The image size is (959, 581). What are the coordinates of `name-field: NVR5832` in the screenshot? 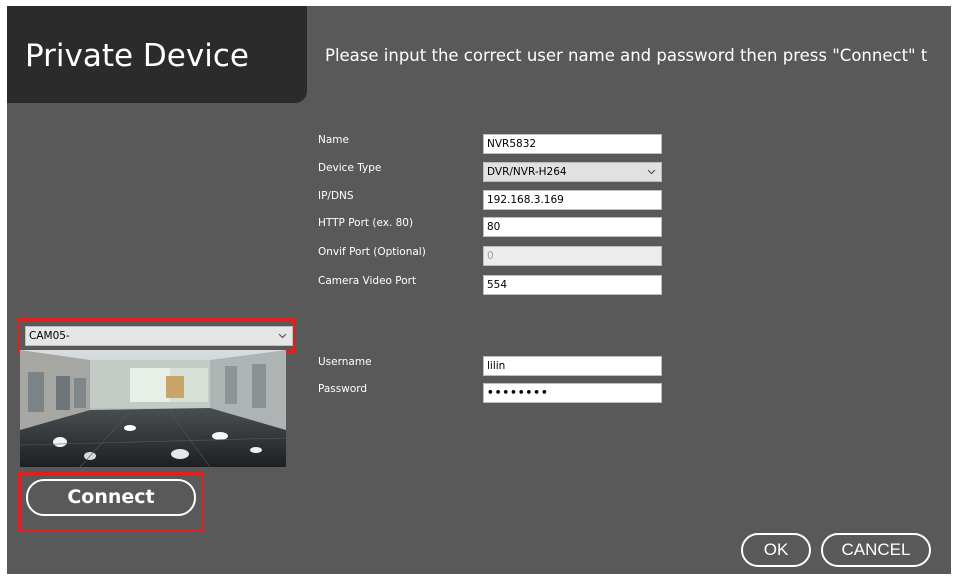 It's located at (572, 144).